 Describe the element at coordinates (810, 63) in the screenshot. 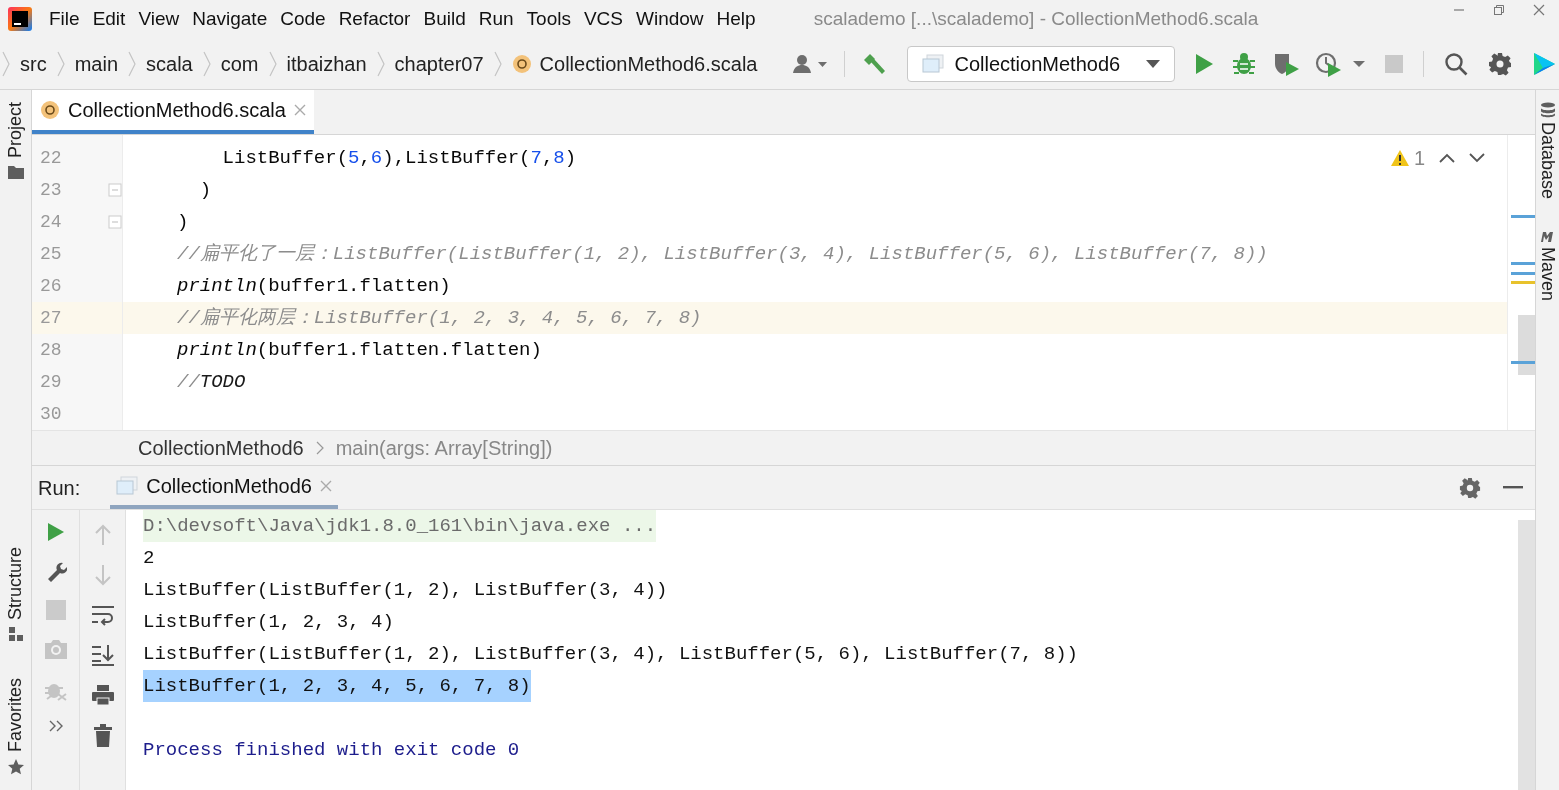

I see `user-icon` at that location.